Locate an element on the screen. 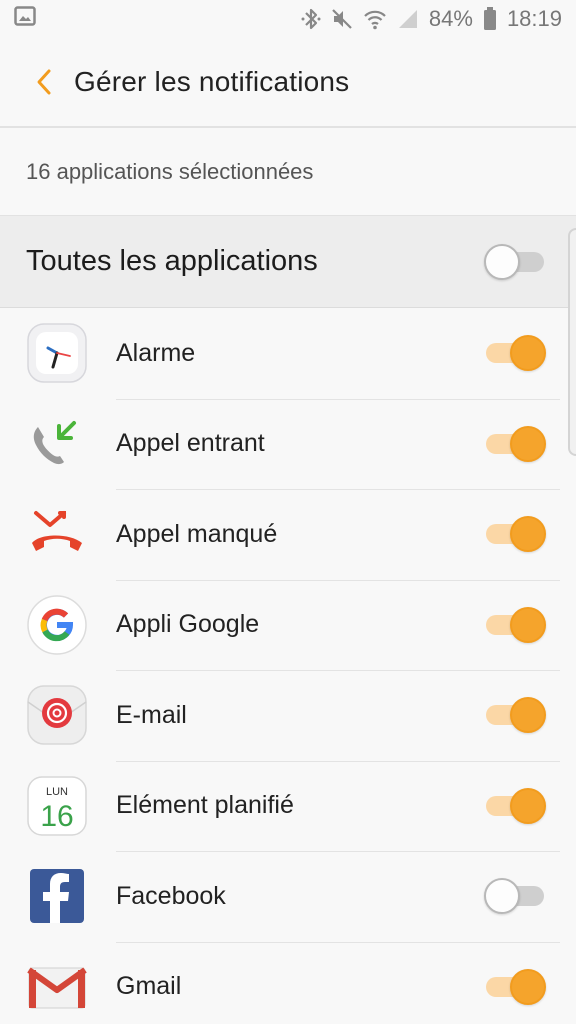  all-apps-toggle is located at coordinates (515, 262).